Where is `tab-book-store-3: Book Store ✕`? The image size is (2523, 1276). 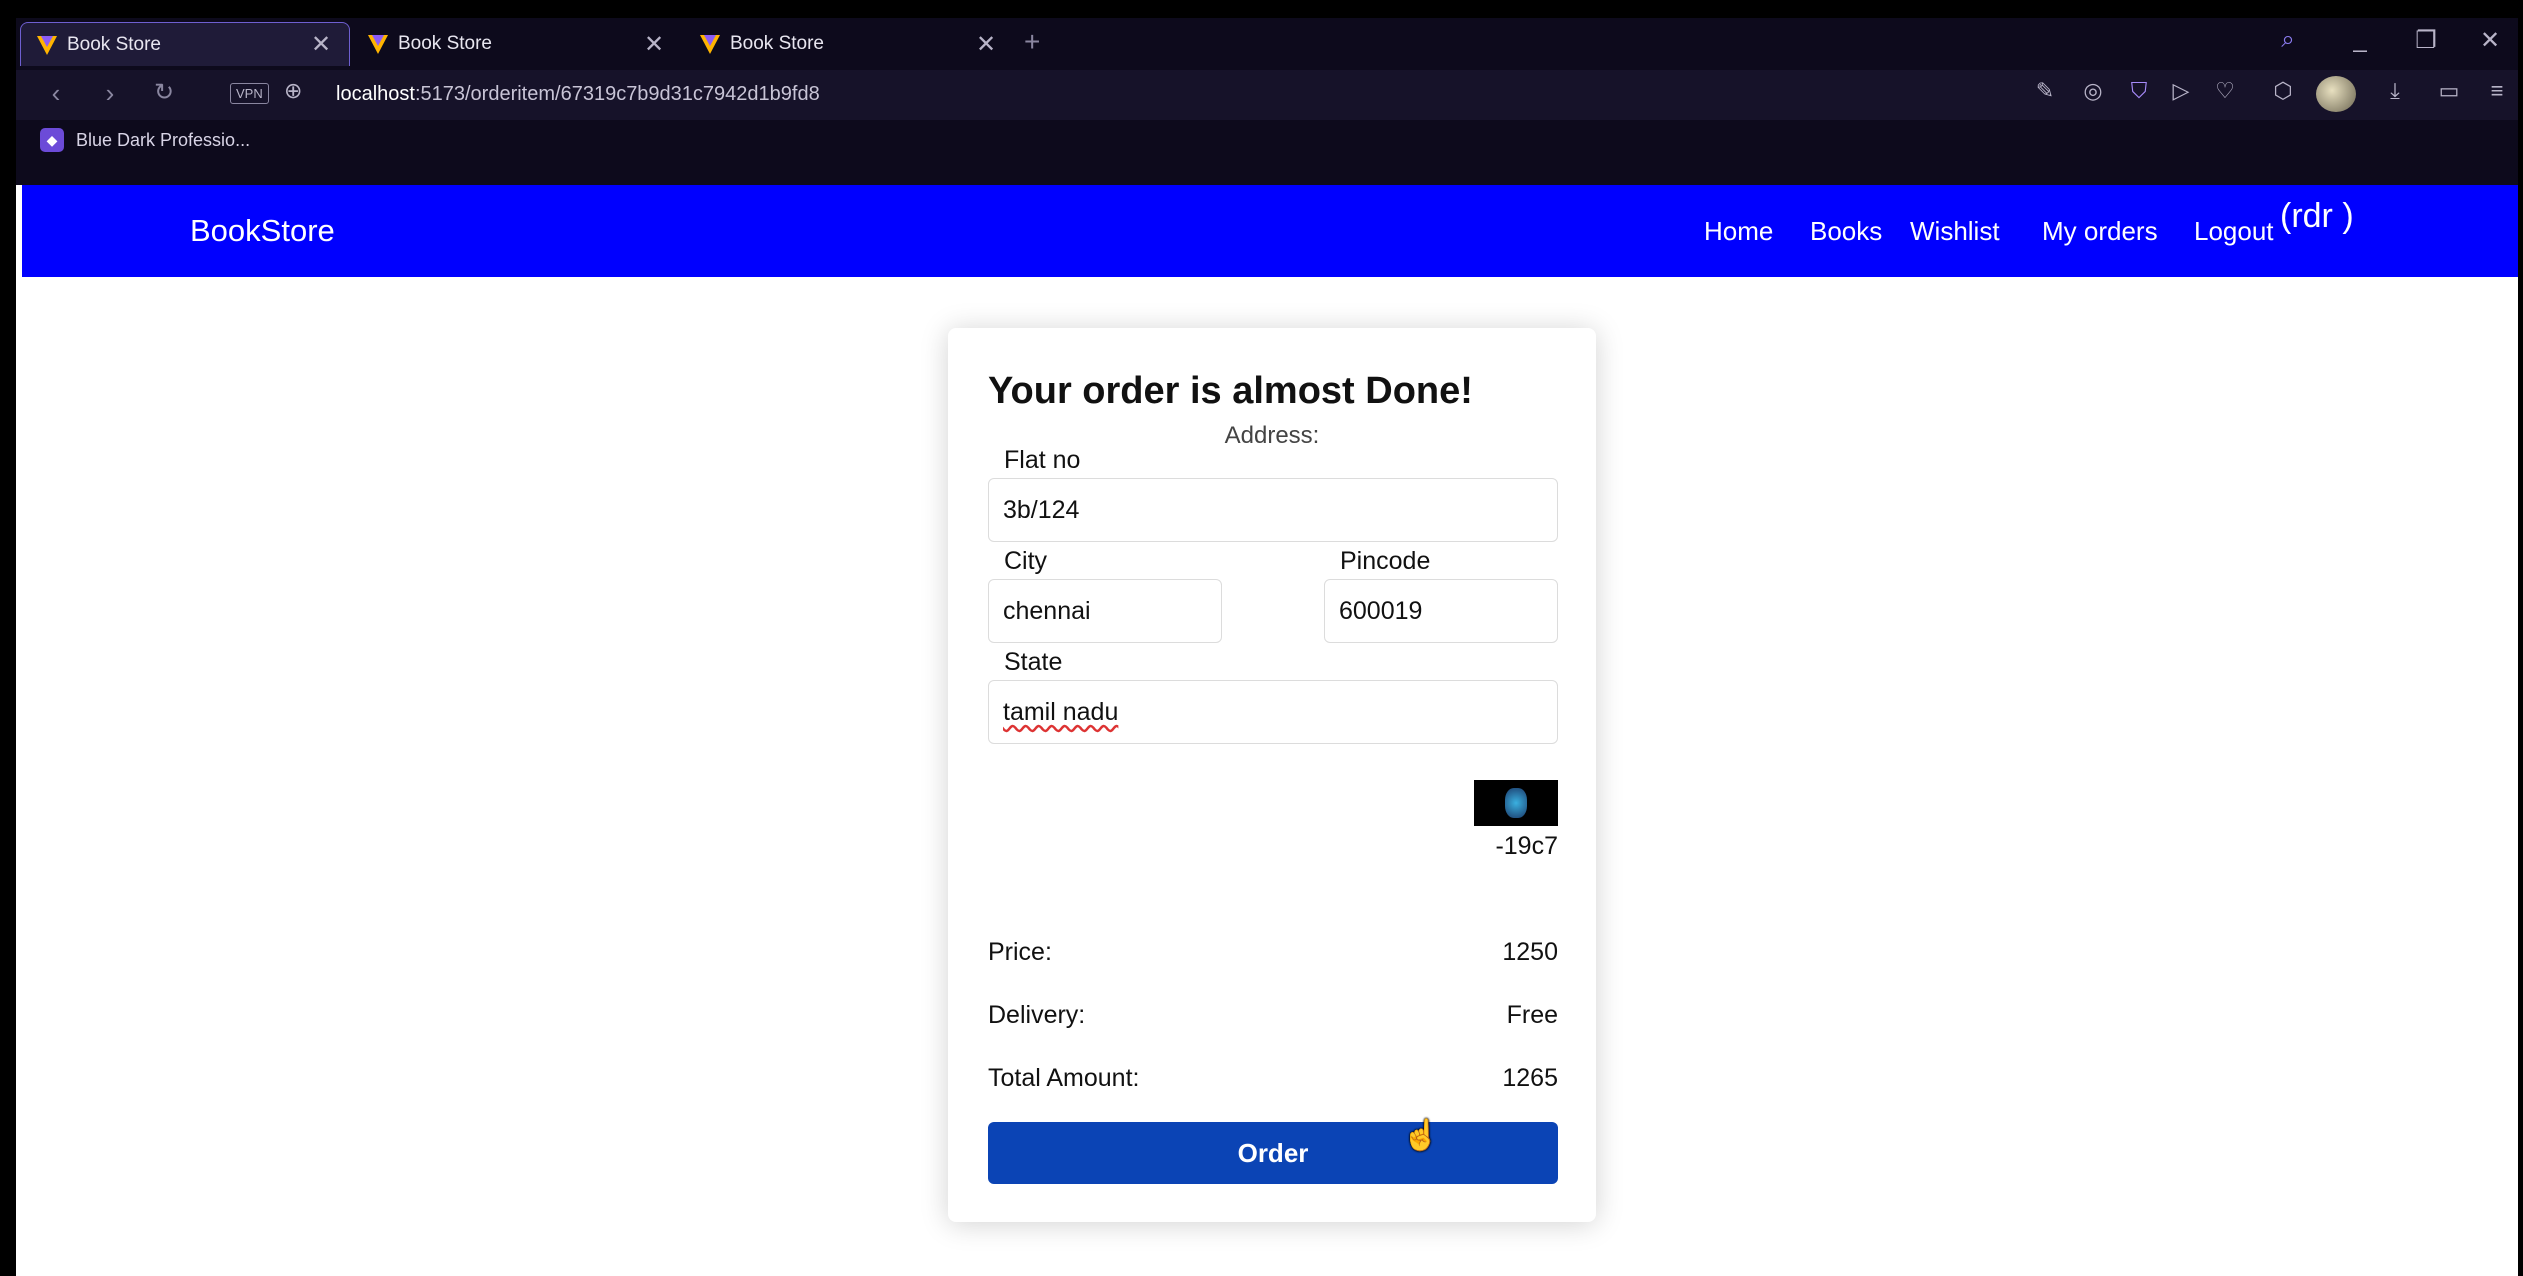 tab-book-store-3: Book Store ✕ is located at coordinates (849, 44).